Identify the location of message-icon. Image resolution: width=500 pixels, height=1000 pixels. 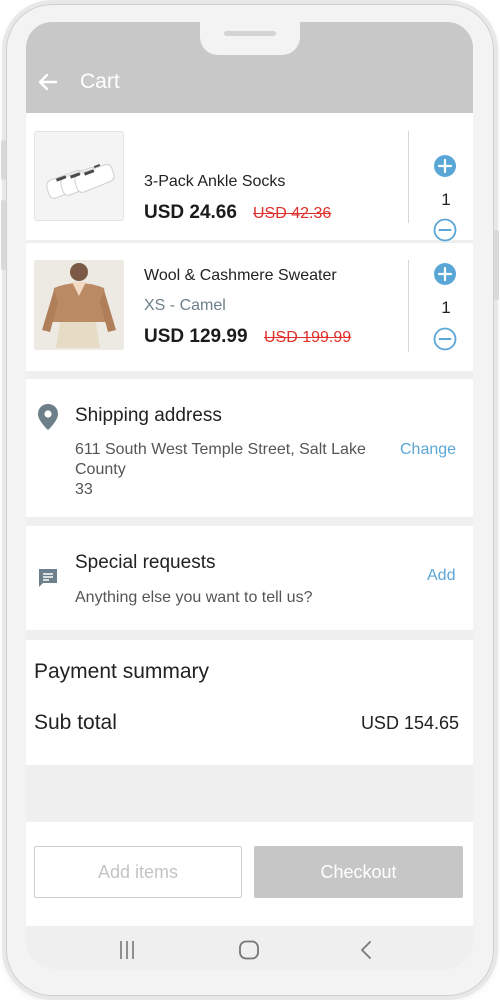
(48, 578).